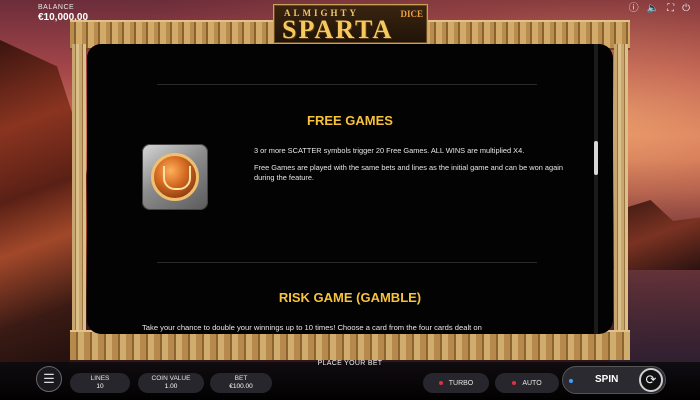 This screenshot has width=700, height=400. I want to click on auto-indicator, so click(514, 383).